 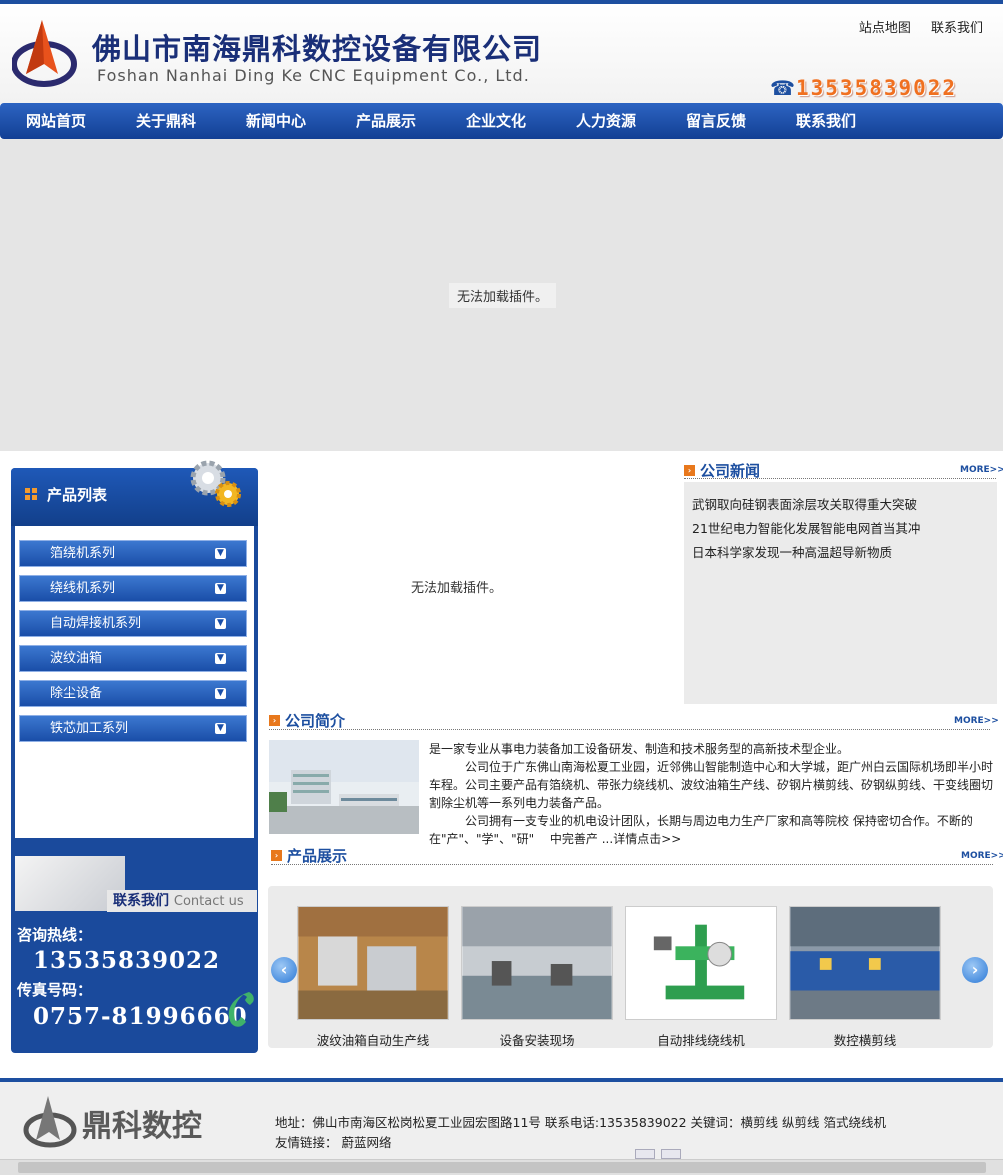 I want to click on phone-handset-icon, so click(x=241, y=1009).